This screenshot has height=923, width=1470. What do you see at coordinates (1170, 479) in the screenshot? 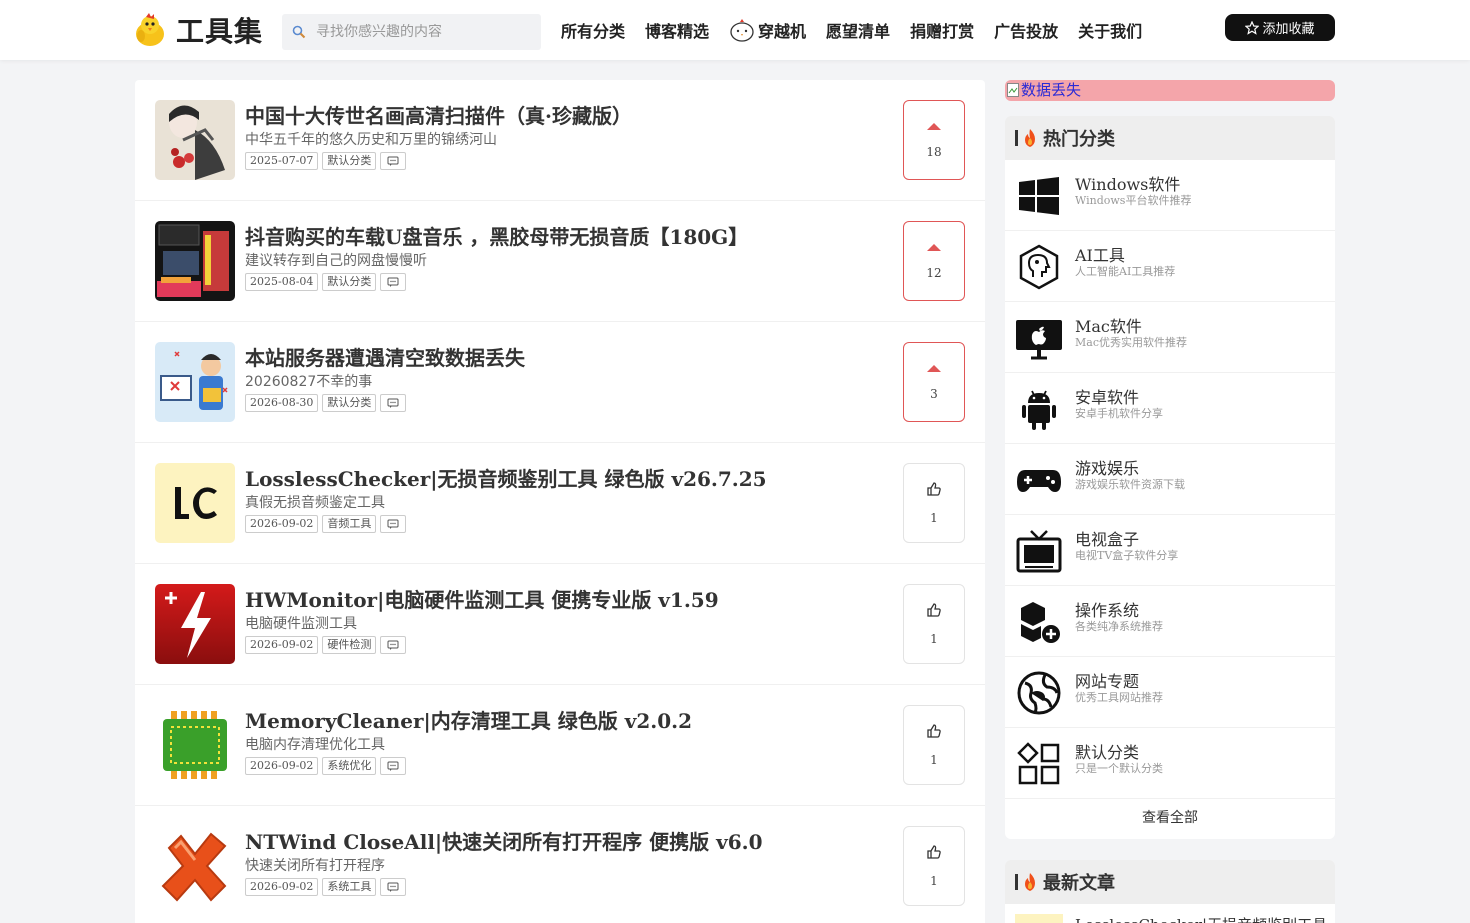
I see `category-item-games: 游戏娱乐 游戏娱乐软件资源下载` at bounding box center [1170, 479].